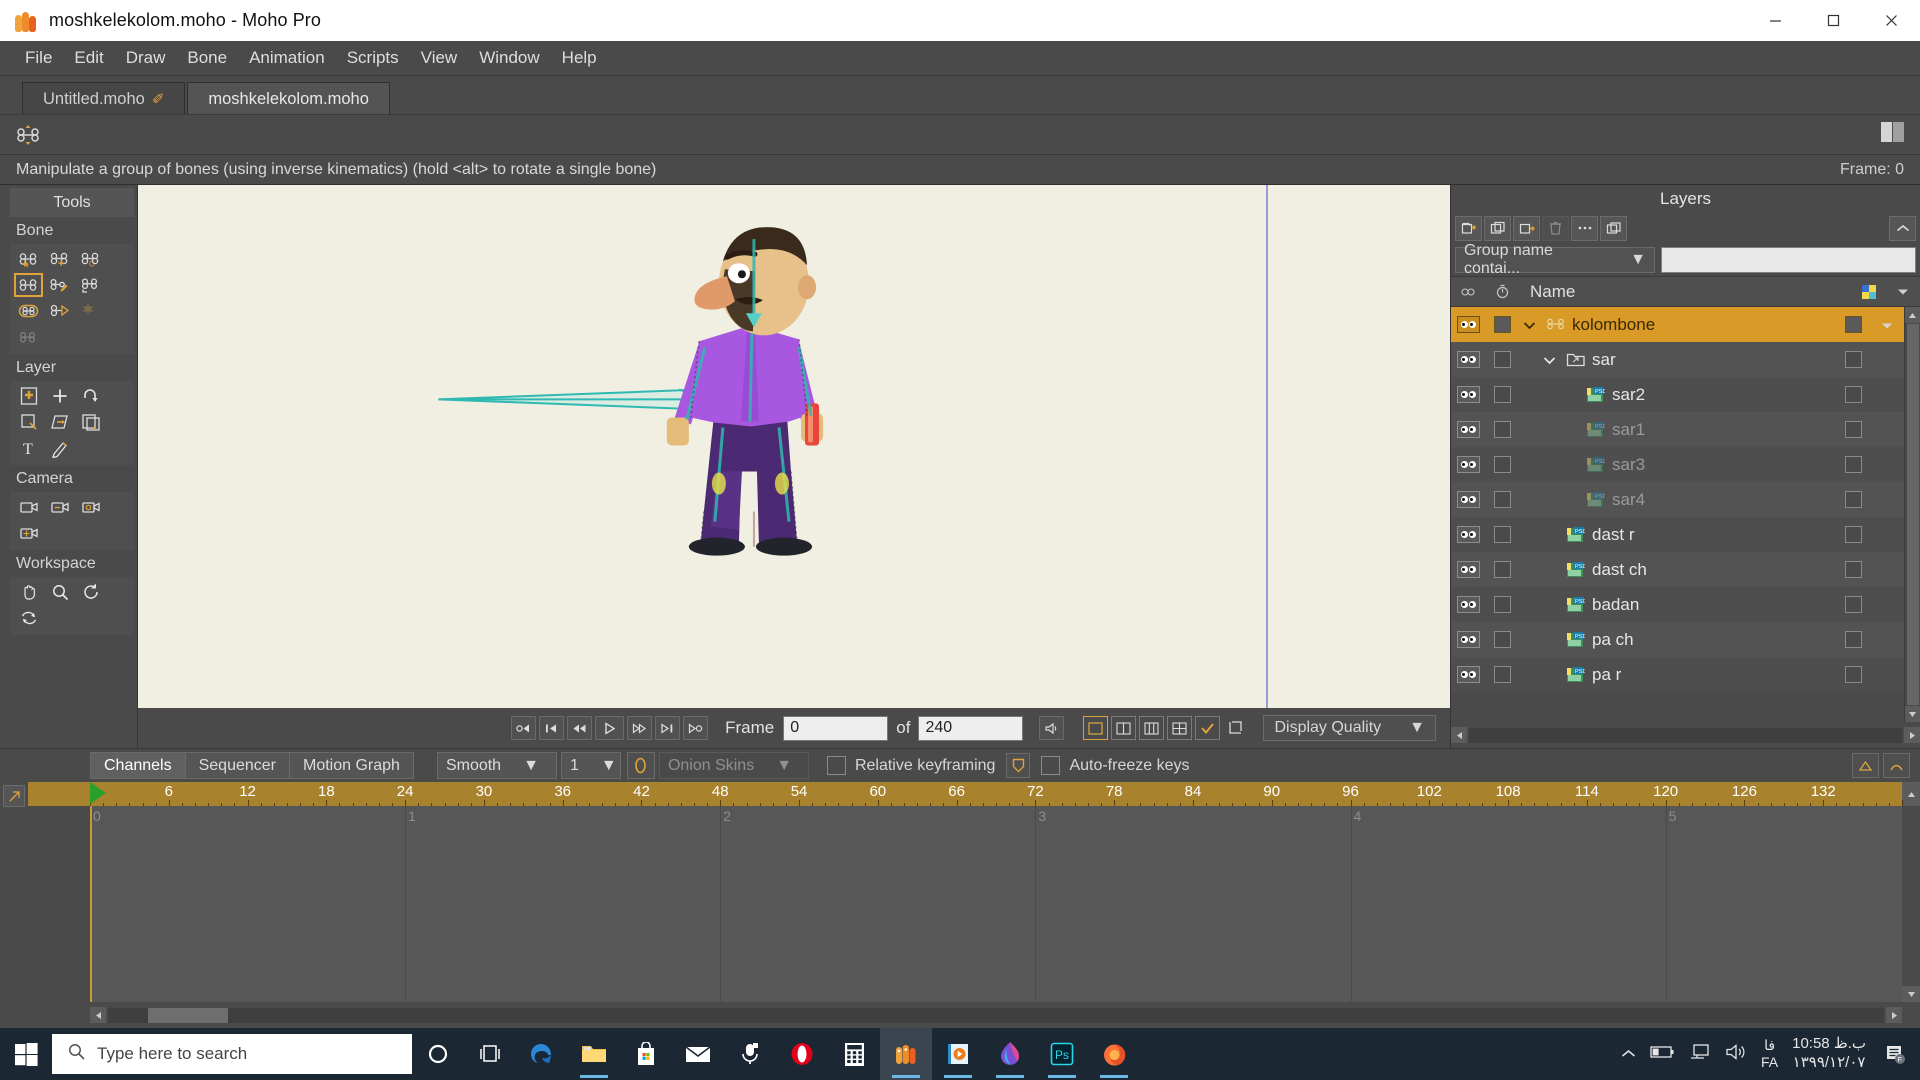 The width and height of the screenshot is (1920, 1080). What do you see at coordinates (59, 507) in the screenshot?
I see `zoom-camera-icon` at bounding box center [59, 507].